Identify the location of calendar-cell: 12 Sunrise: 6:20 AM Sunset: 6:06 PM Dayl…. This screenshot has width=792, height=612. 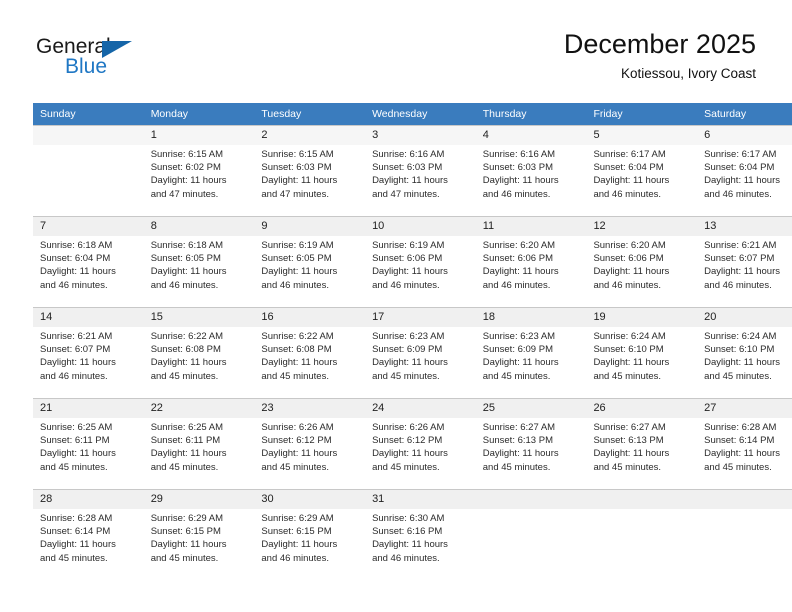
(642, 261).